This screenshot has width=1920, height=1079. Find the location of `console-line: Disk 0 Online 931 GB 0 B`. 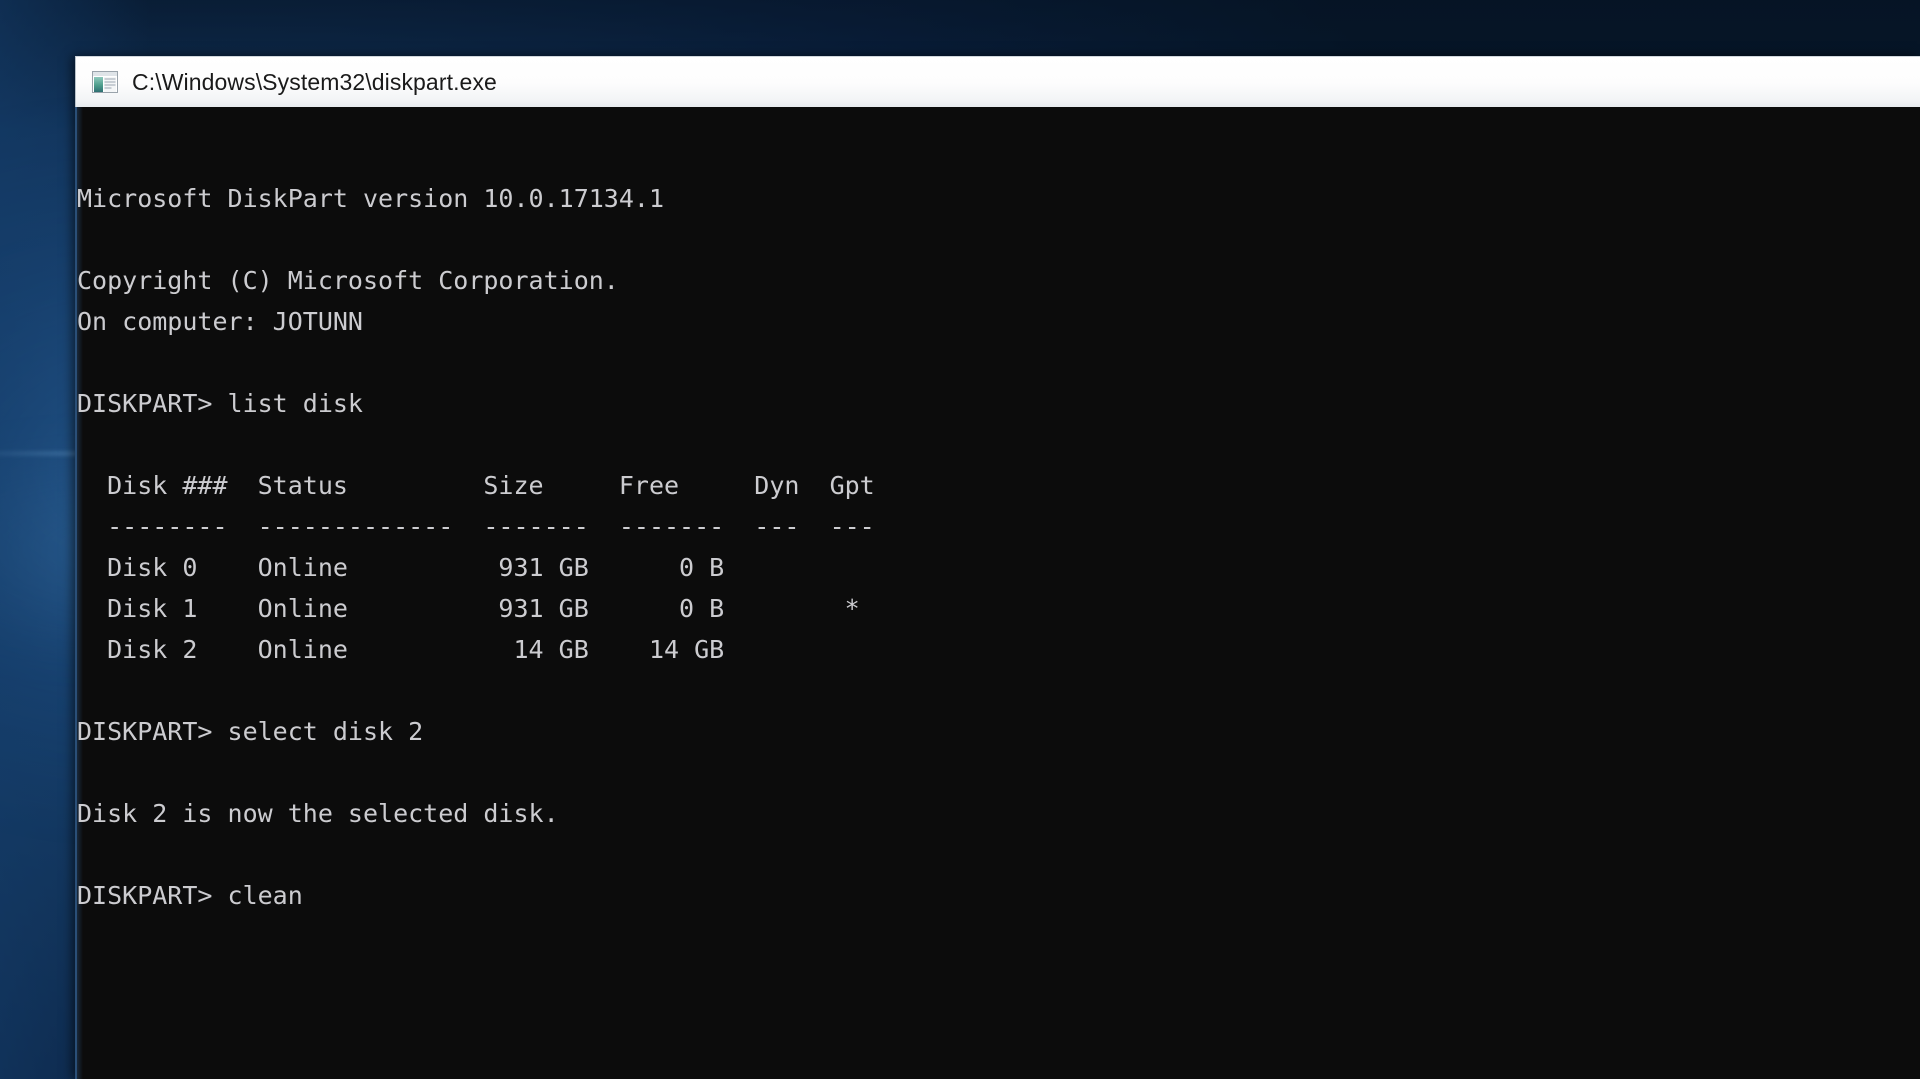

console-line: Disk 0 Online 931 GB 0 B is located at coordinates (401, 567).